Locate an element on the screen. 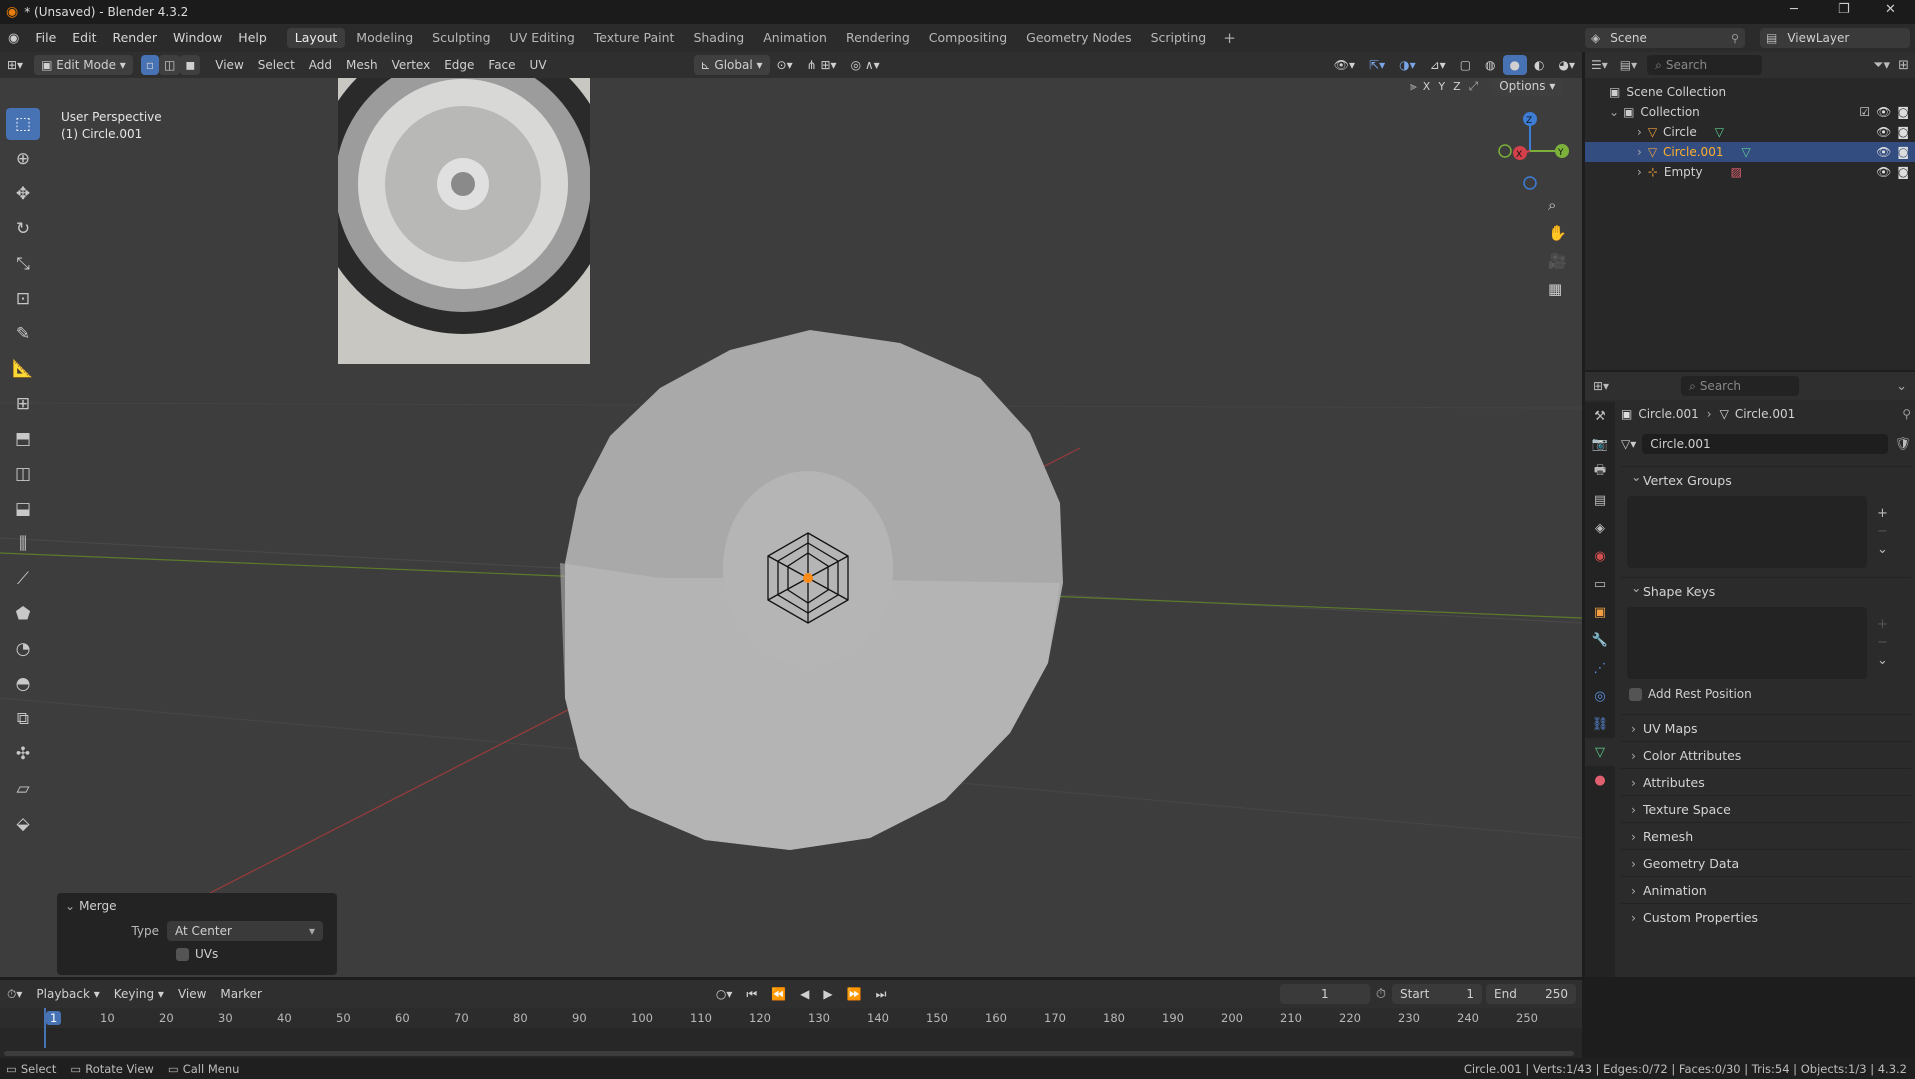  transform-orientation-dropdown: ⊾ Global ▾ is located at coordinates (731, 65).